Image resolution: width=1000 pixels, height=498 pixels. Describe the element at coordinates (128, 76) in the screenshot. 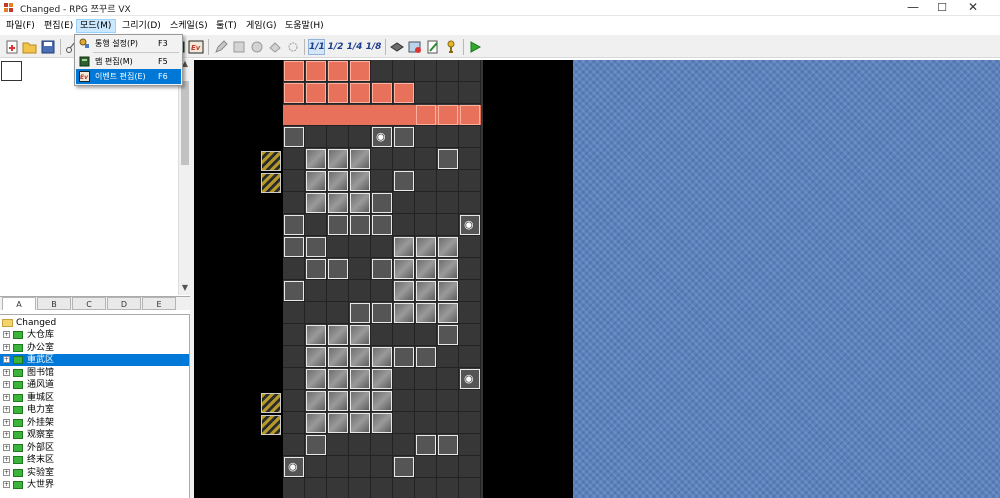

I see `menu-item-event-edit: Ev 이벤트 편집(E) F6` at that location.